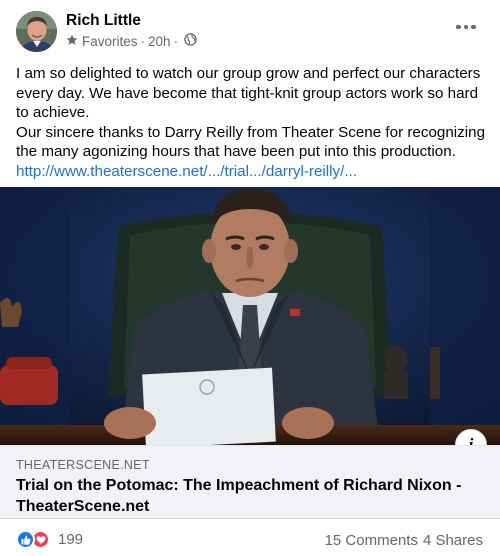 The height and width of the screenshot is (556, 500). I want to click on star-icon, so click(72, 41).